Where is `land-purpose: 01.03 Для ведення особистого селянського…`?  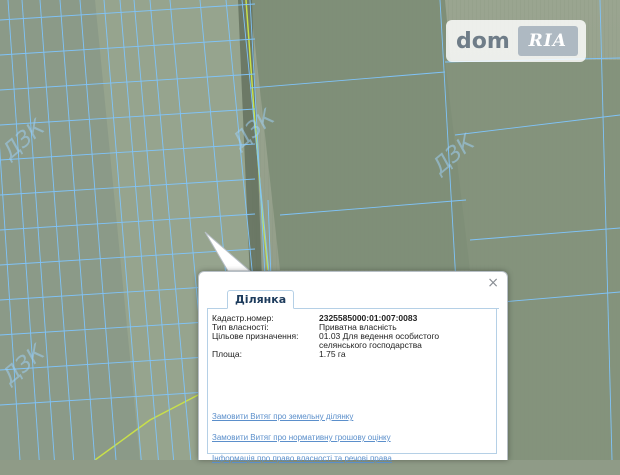
land-purpose: 01.03 Для ведення особистого селянського… is located at coordinates (379, 340).